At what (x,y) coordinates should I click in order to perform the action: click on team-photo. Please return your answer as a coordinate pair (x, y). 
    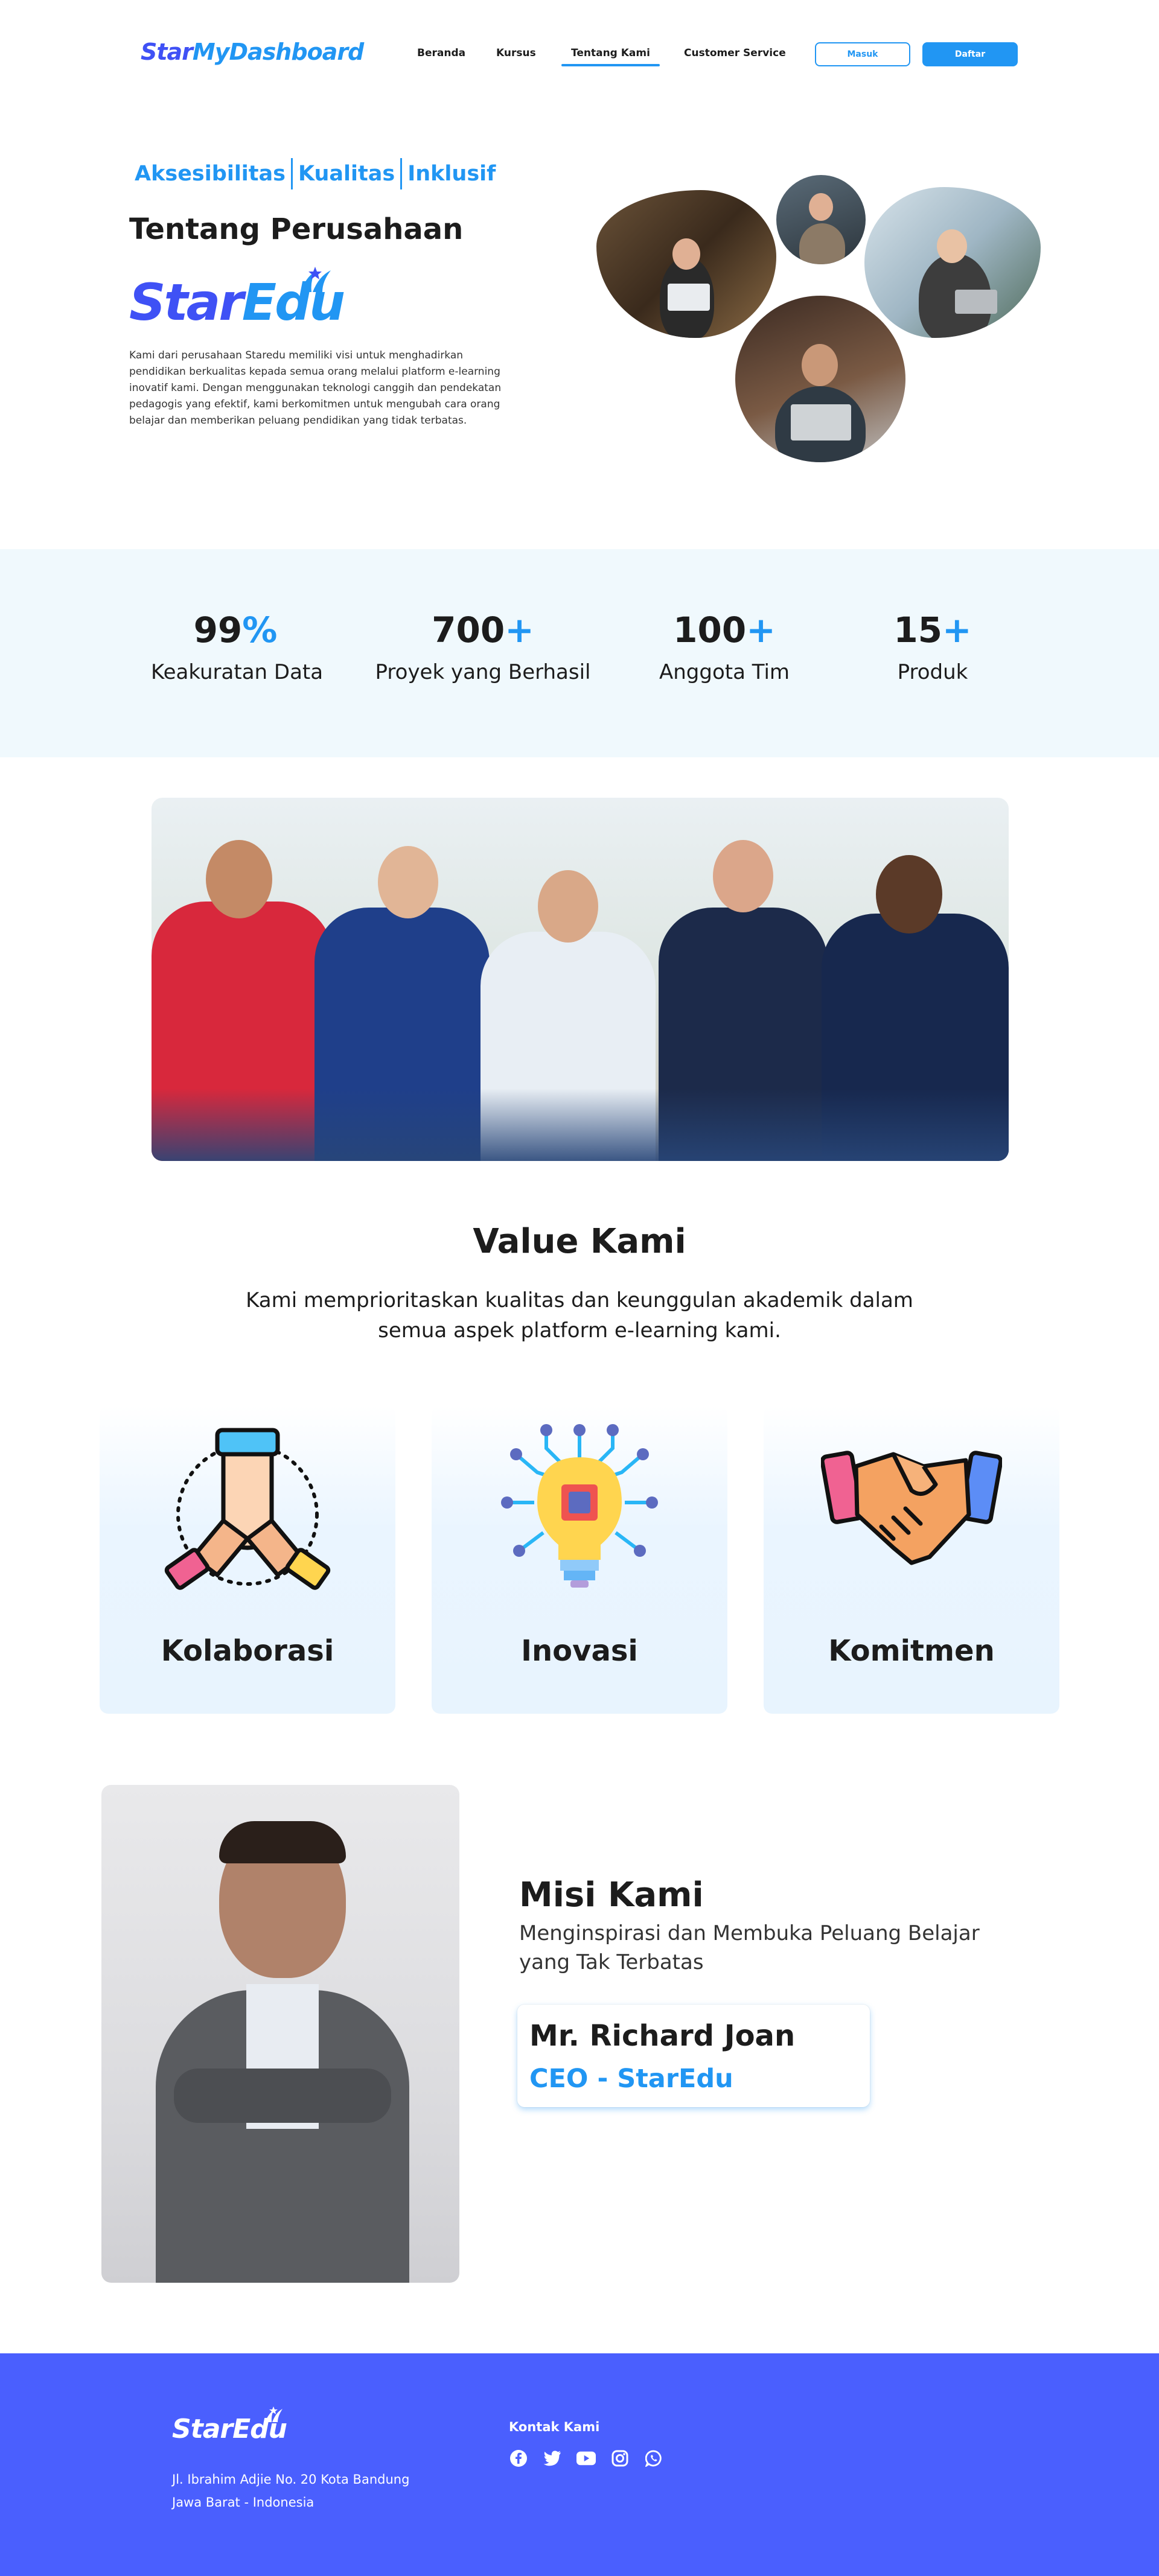
    Looking at the image, I should click on (580, 980).